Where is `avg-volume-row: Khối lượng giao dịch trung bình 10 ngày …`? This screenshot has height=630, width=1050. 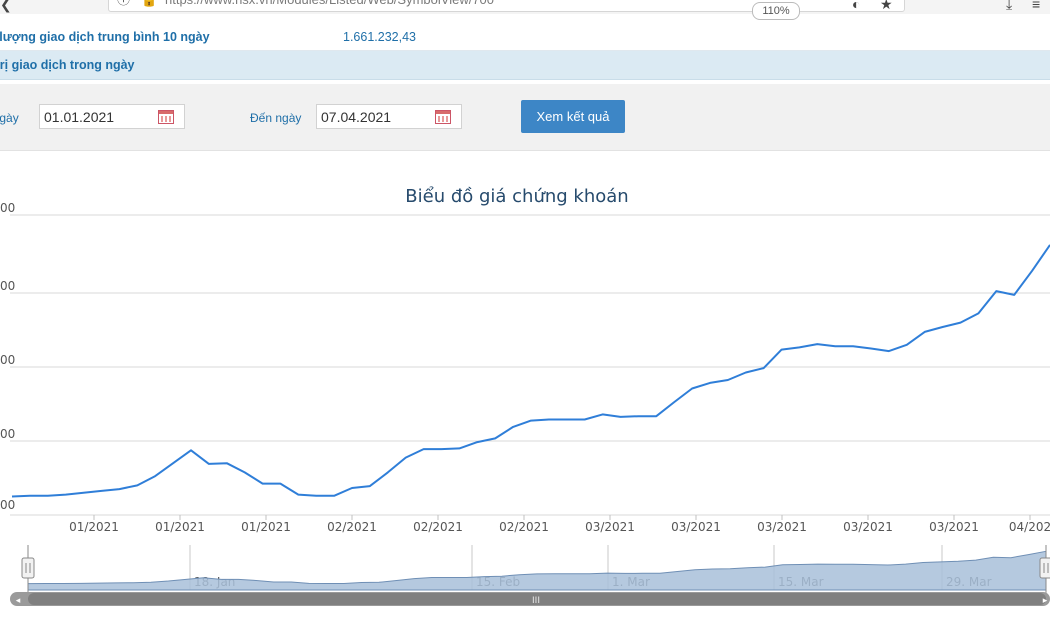 avg-volume-row: Khối lượng giao dịch trung bình 10 ngày … is located at coordinates (525, 36).